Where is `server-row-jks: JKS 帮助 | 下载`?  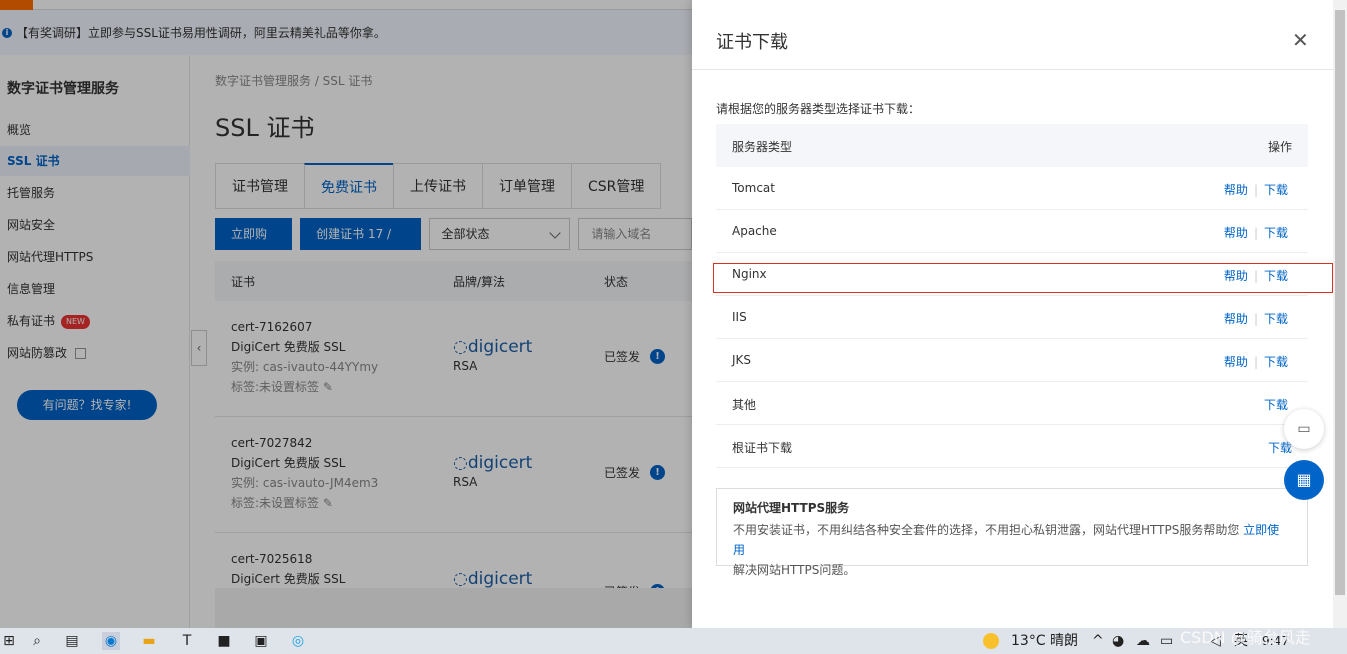
server-row-jks: JKS 帮助 | 下载 is located at coordinates (1012, 360).